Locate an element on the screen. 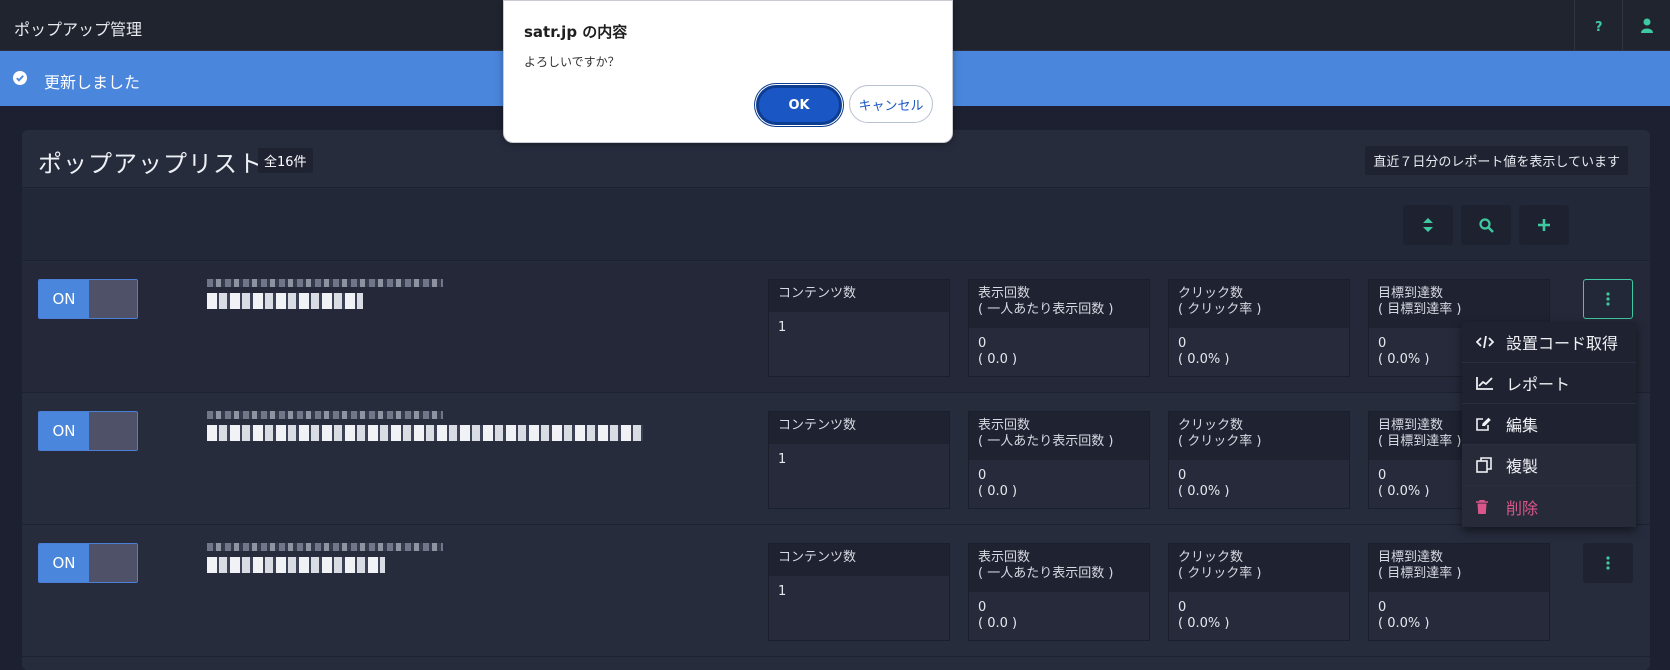  question-icon: ? is located at coordinates (1599, 26).